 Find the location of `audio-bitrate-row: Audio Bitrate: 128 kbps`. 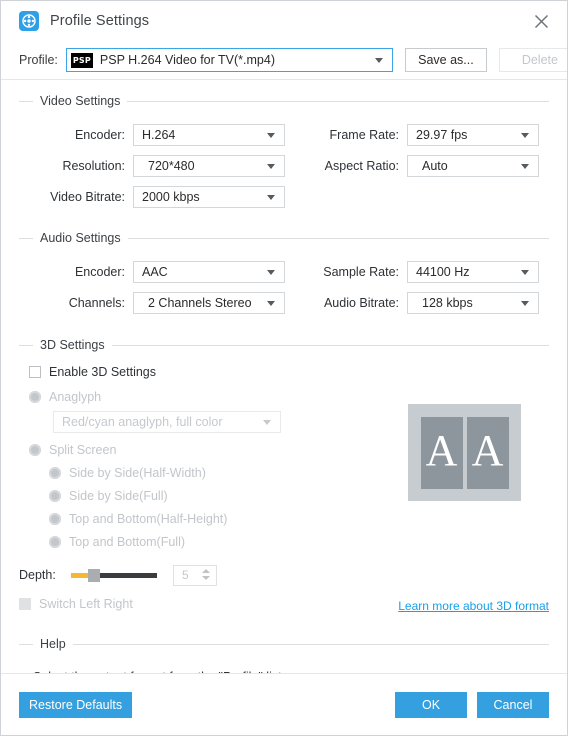

audio-bitrate-row: Audio Bitrate: 128 kbps is located at coordinates (421, 303).